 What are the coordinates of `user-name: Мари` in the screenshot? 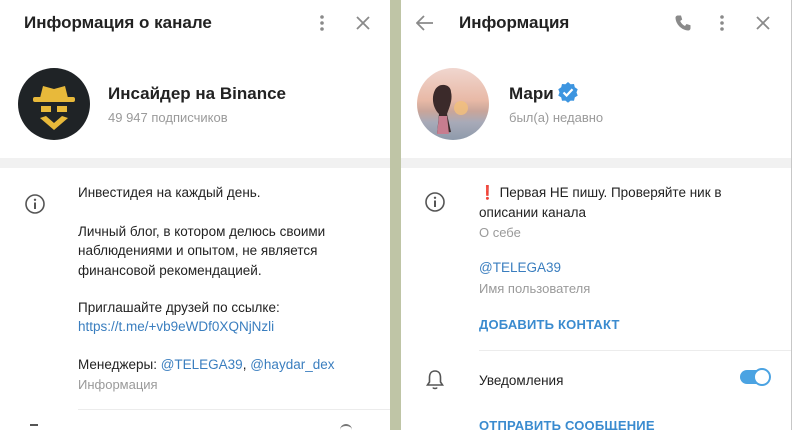 It's located at (531, 93).